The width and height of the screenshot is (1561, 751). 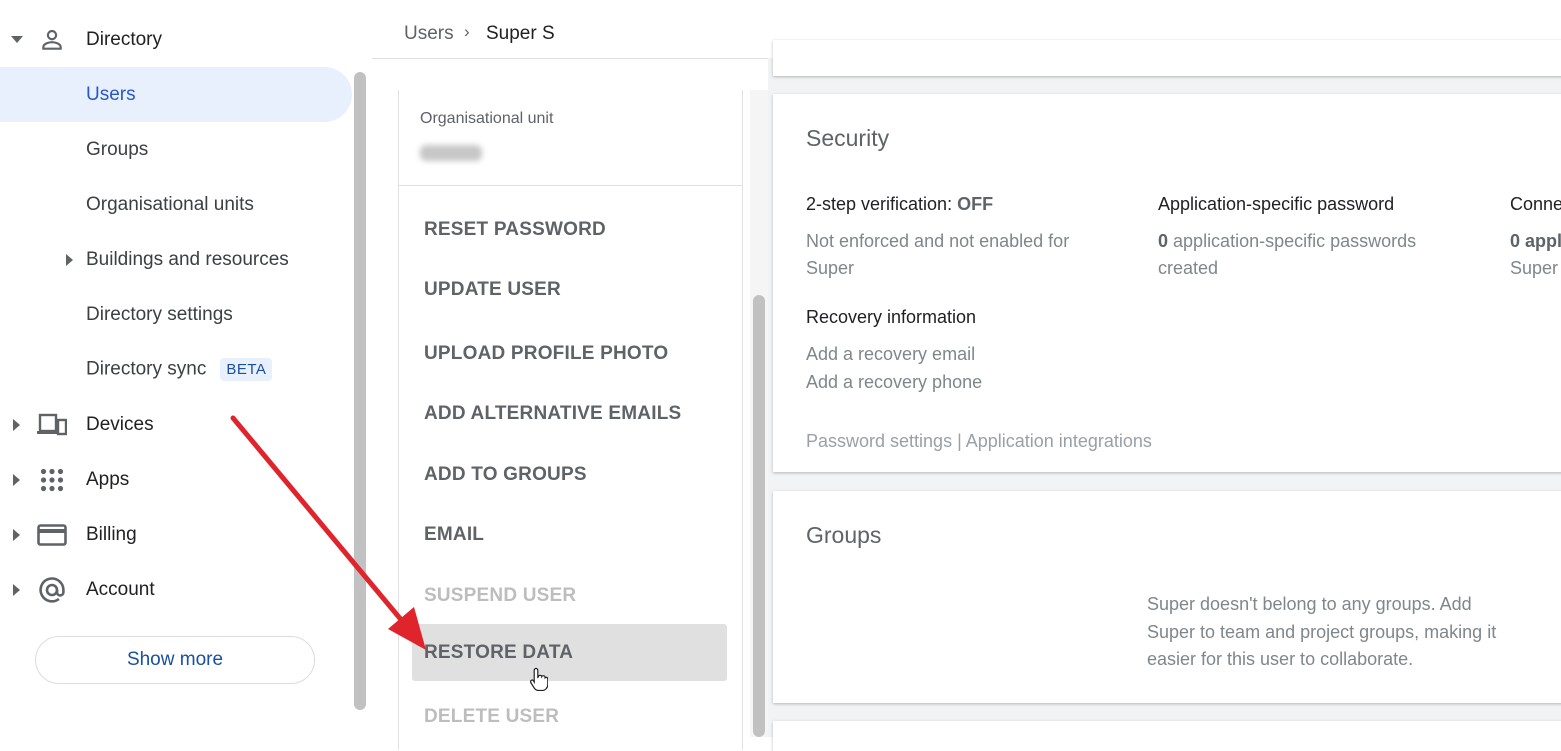 I want to click on sidebar-item-billing: Billing, so click(x=176, y=534).